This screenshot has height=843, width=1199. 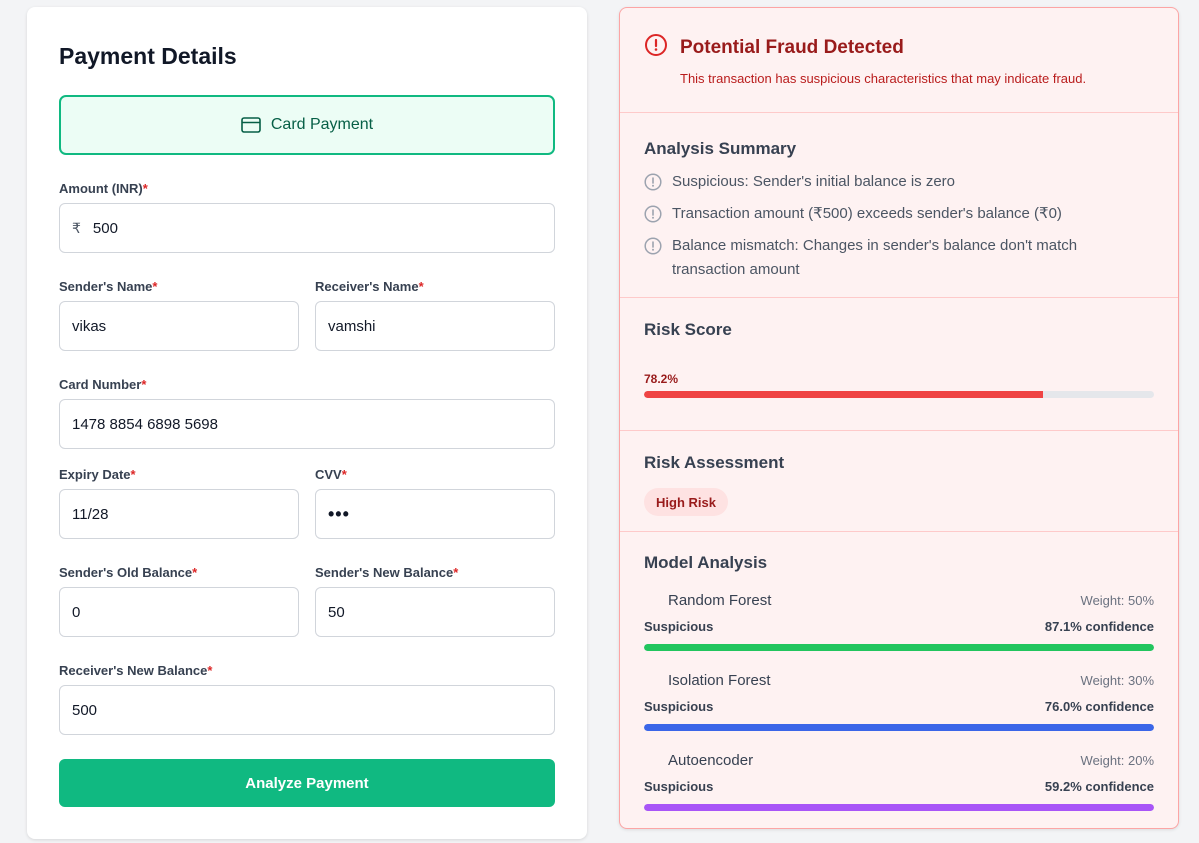 I want to click on alert-title: Potential Fraud Detected, so click(x=792, y=47).